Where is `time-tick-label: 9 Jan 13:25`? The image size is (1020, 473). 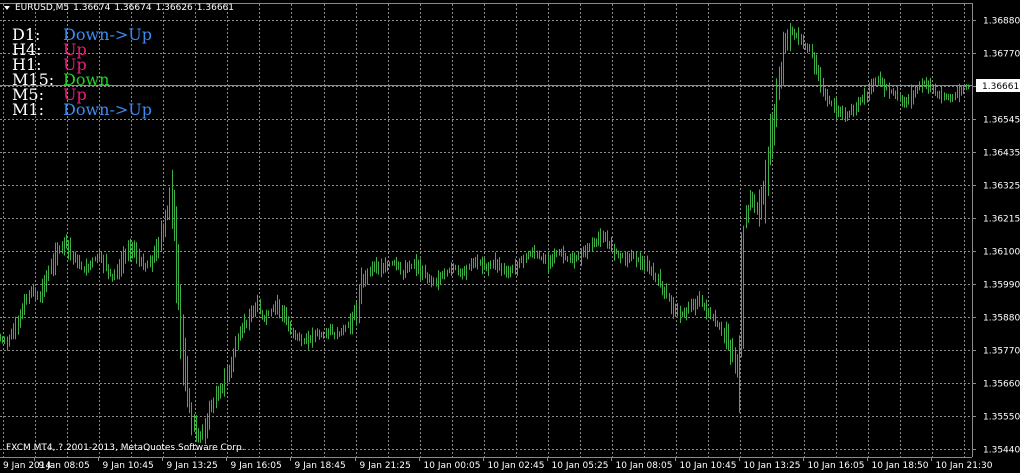 time-tick-label: 9 Jan 13:25 is located at coordinates (192, 466).